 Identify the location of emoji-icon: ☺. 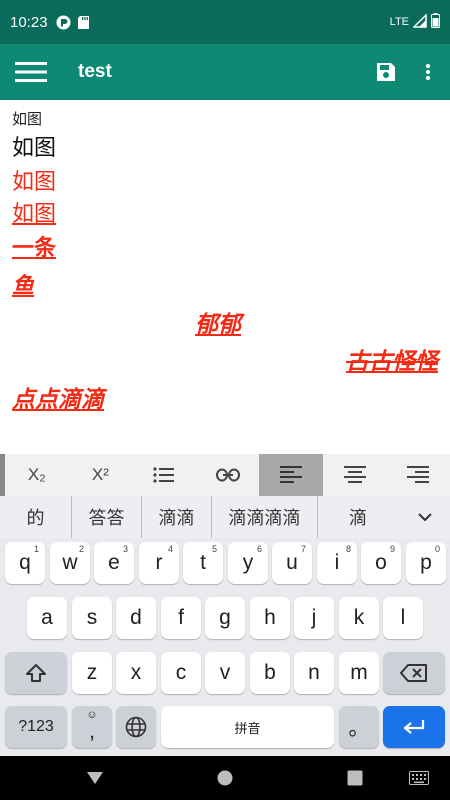
(92, 715).